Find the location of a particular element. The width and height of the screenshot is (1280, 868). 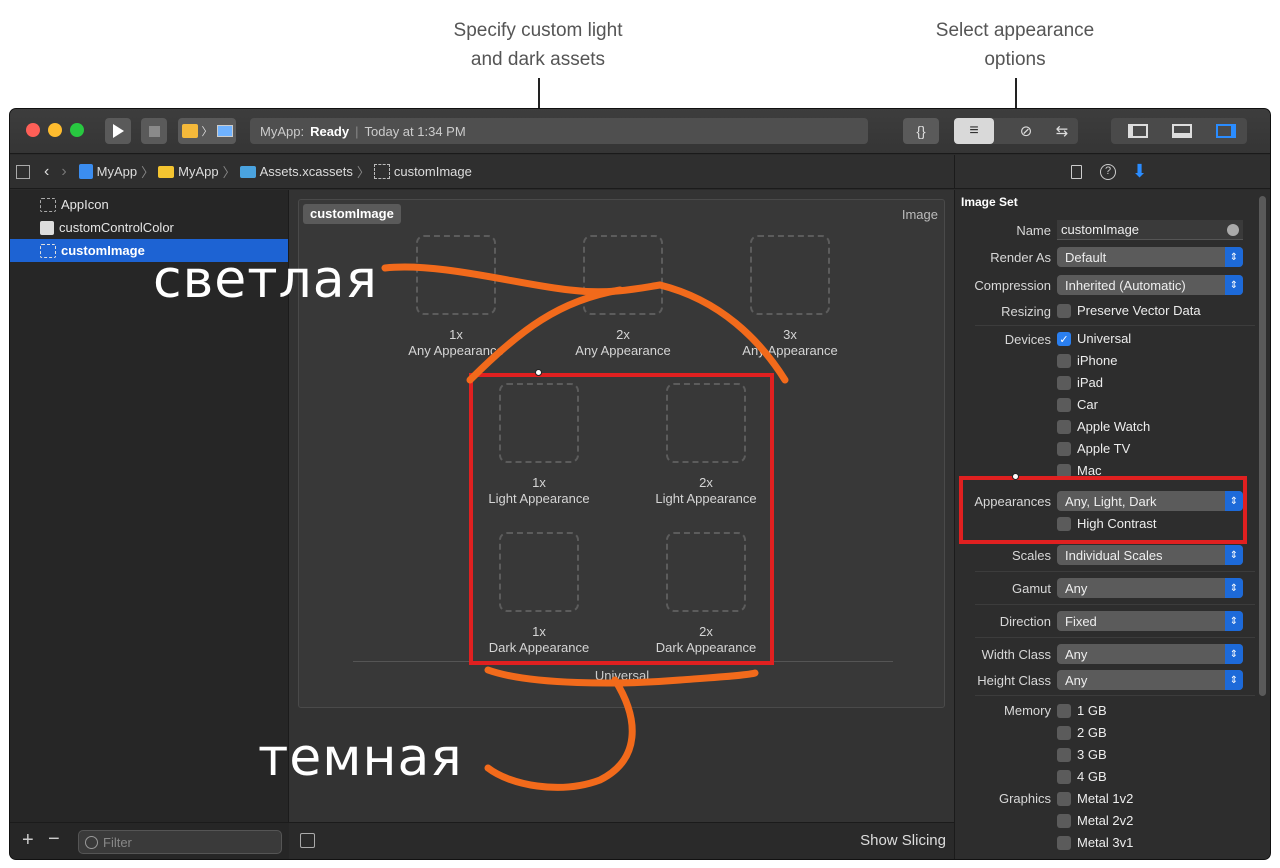

assistant-editor-button: ⊘ is located at coordinates (1026, 131).